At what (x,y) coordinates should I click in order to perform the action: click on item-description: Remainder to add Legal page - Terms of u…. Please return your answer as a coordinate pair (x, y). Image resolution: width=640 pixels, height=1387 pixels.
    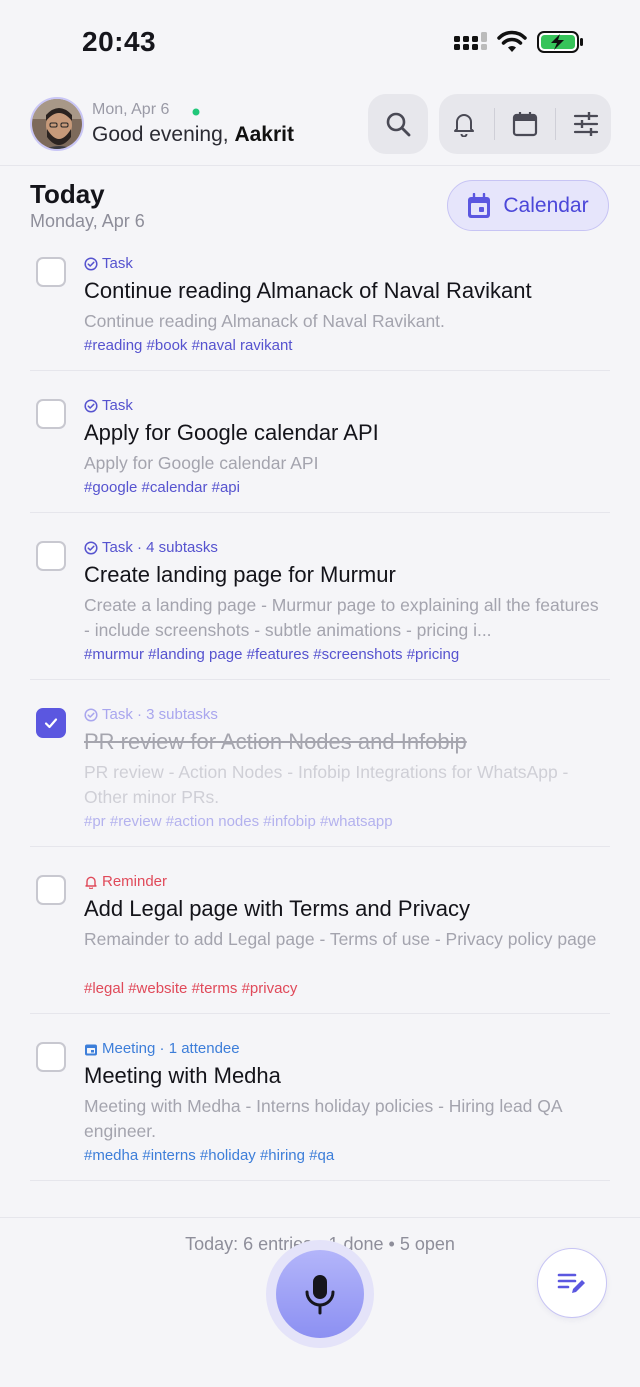
    Looking at the image, I should click on (340, 939).